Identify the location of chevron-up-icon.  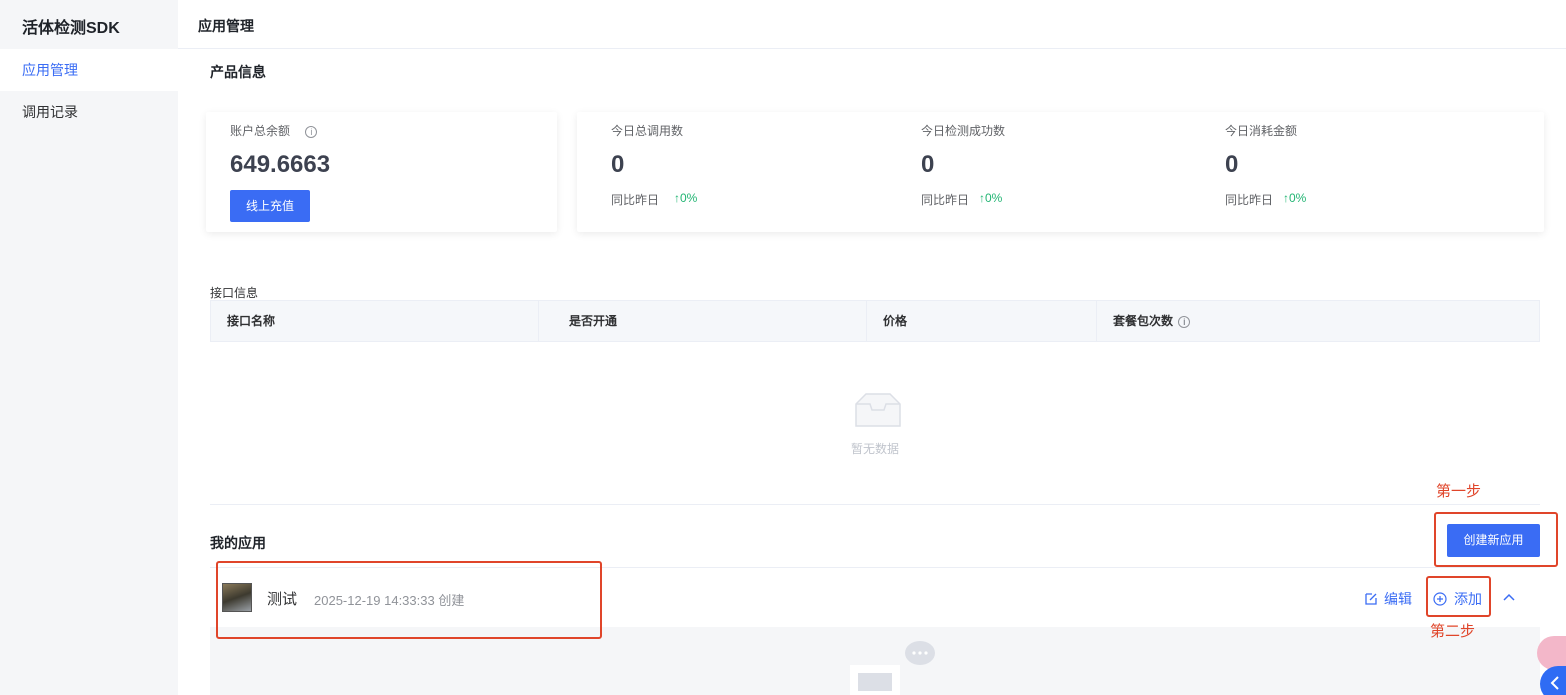
(1509, 597).